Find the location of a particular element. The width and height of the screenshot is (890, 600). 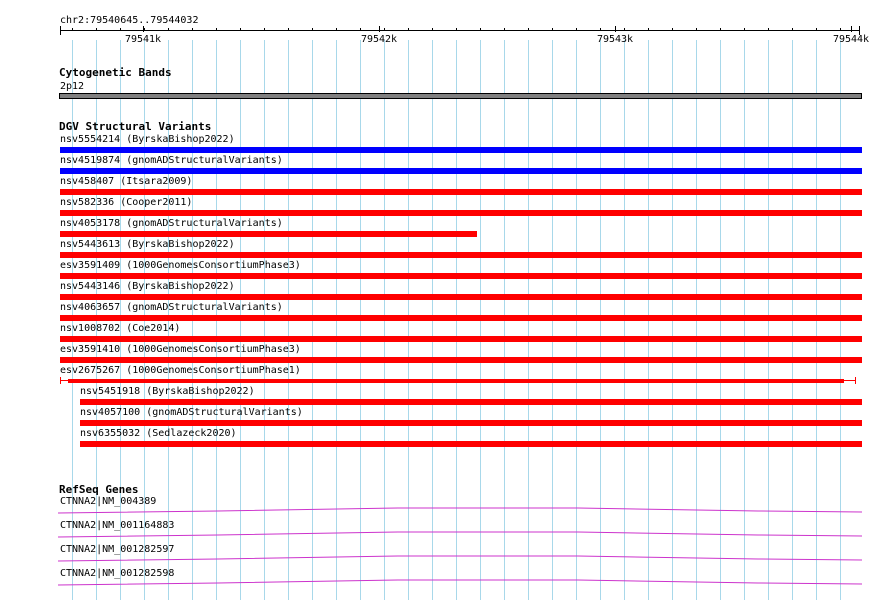

dgv-feature-label: nsv5451918 (ByrskaBishop2022) is located at coordinates (167, 391).